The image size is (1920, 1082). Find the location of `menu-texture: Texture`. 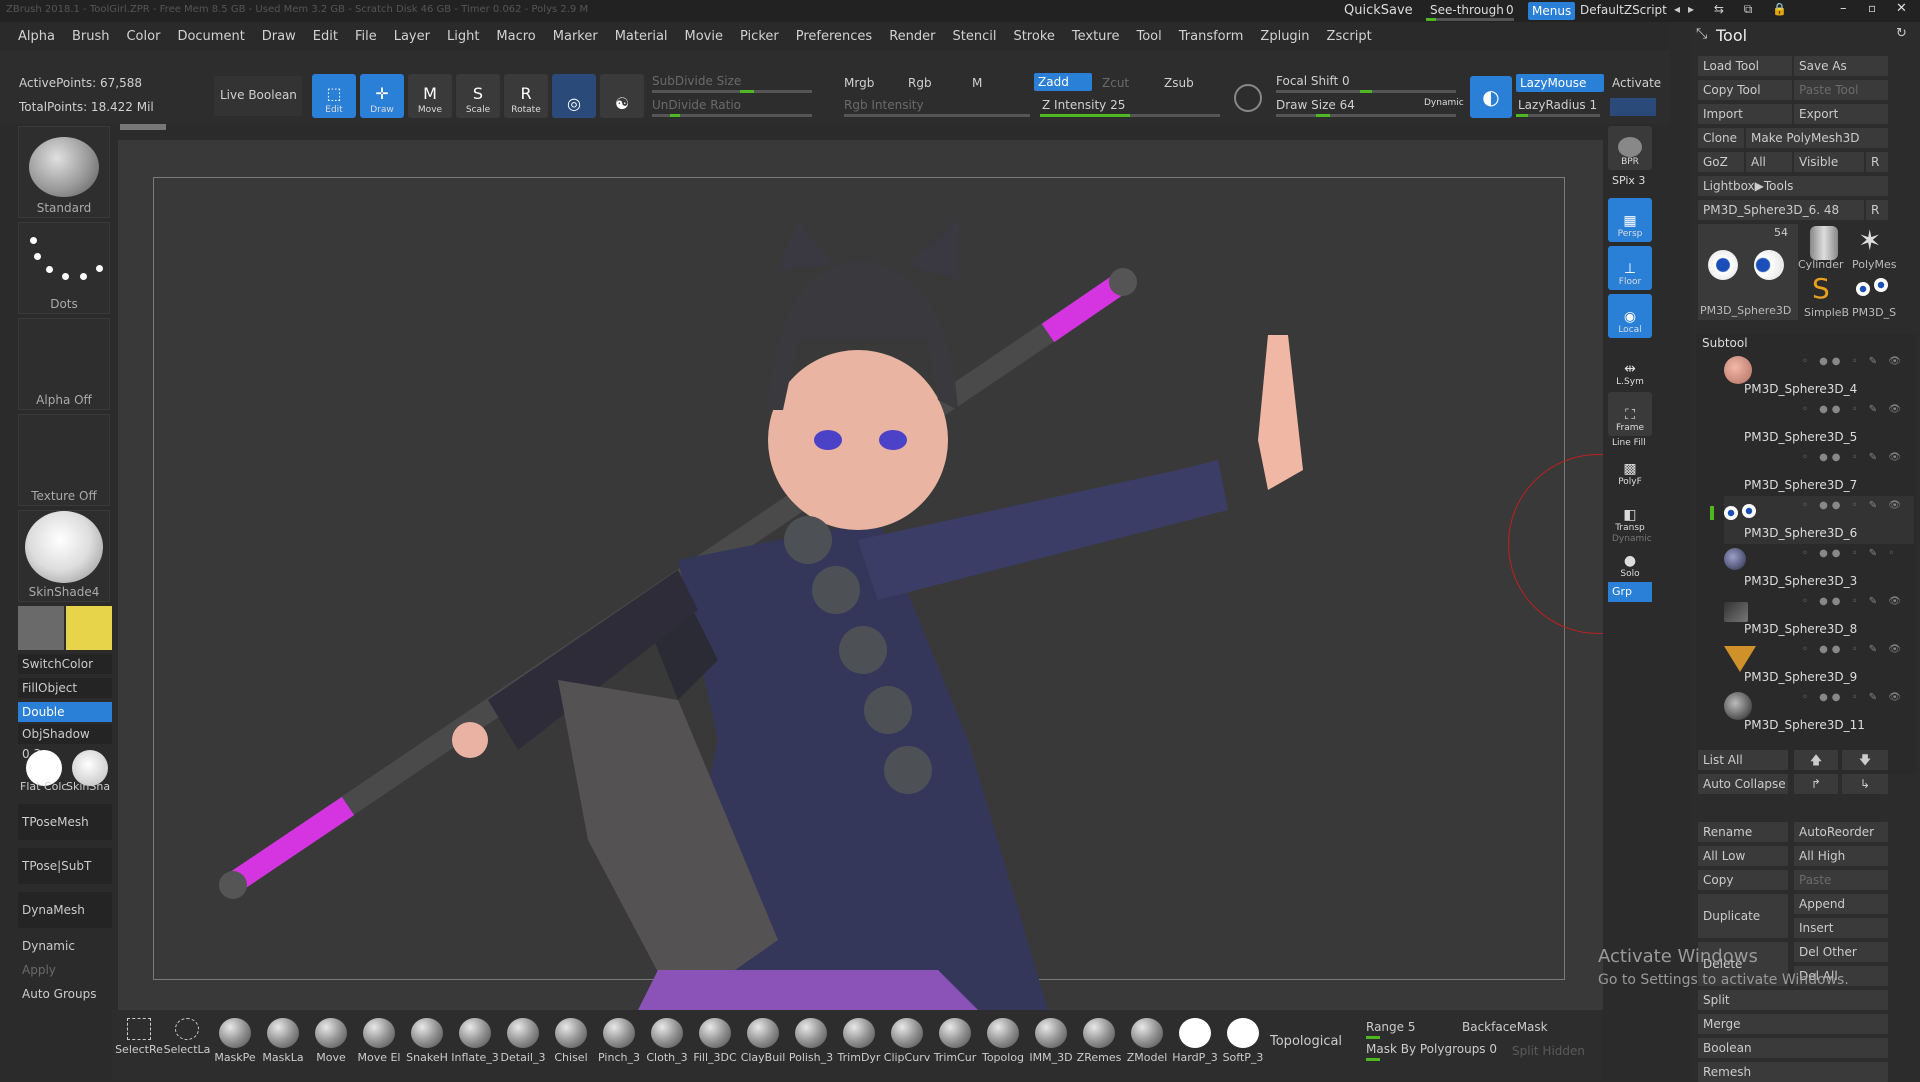

menu-texture: Texture is located at coordinates (1096, 36).